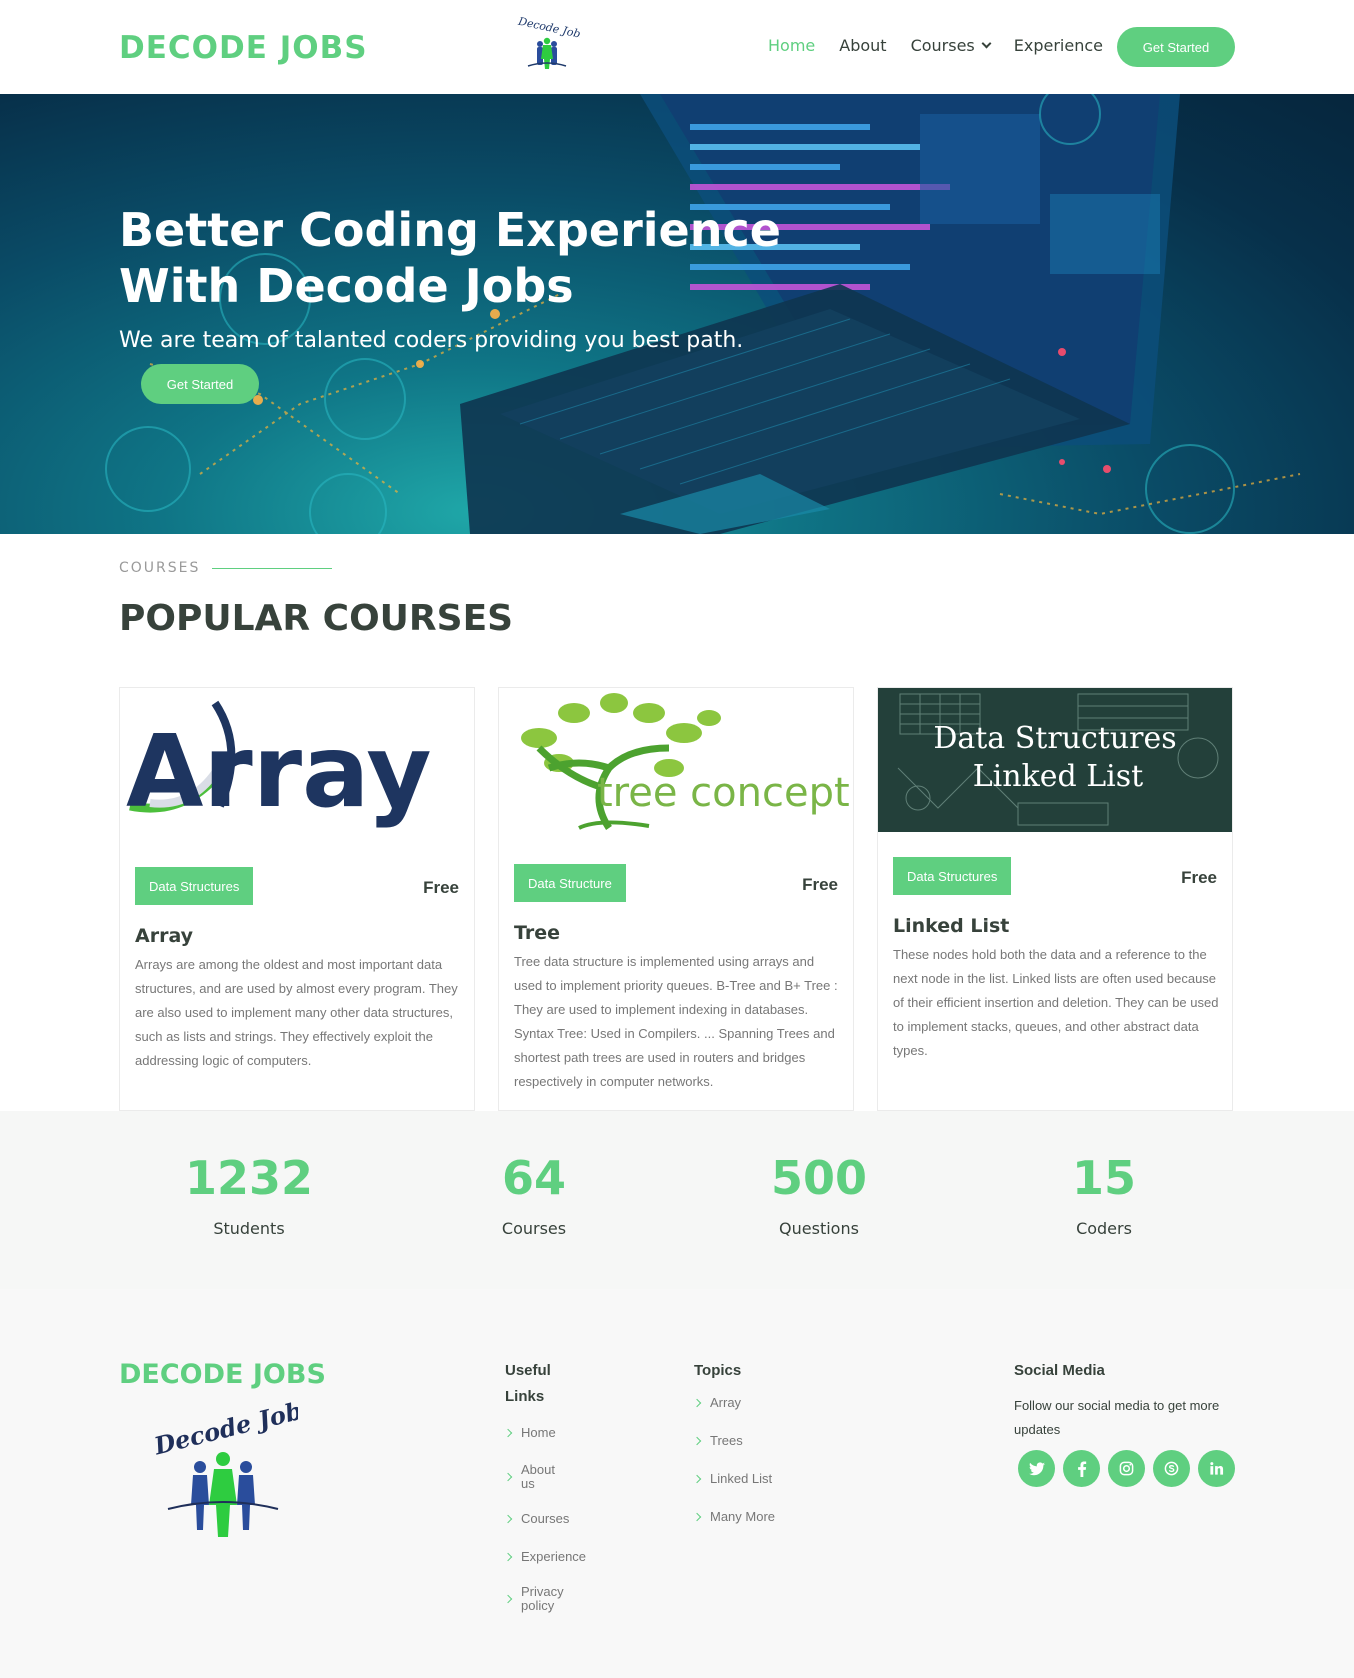  What do you see at coordinates (545, 1384) in the screenshot?
I see `useful-links-title: Useful Links` at bounding box center [545, 1384].